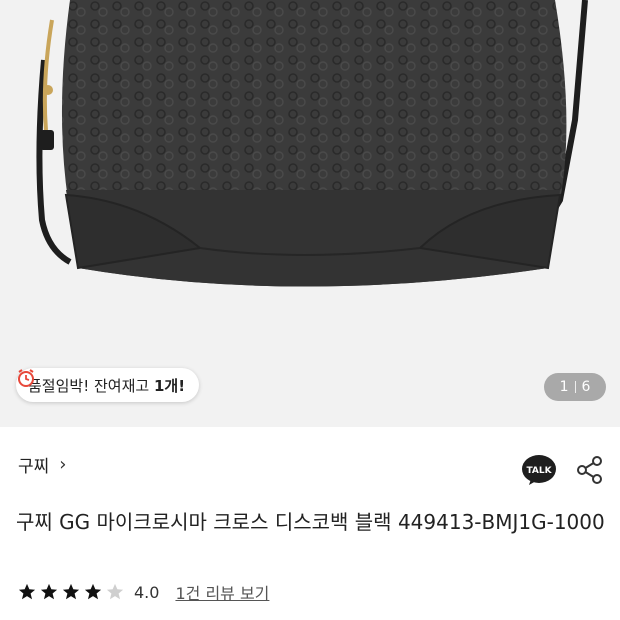 This screenshot has width=620, height=620. I want to click on stock-count: 1개!, so click(169, 385).